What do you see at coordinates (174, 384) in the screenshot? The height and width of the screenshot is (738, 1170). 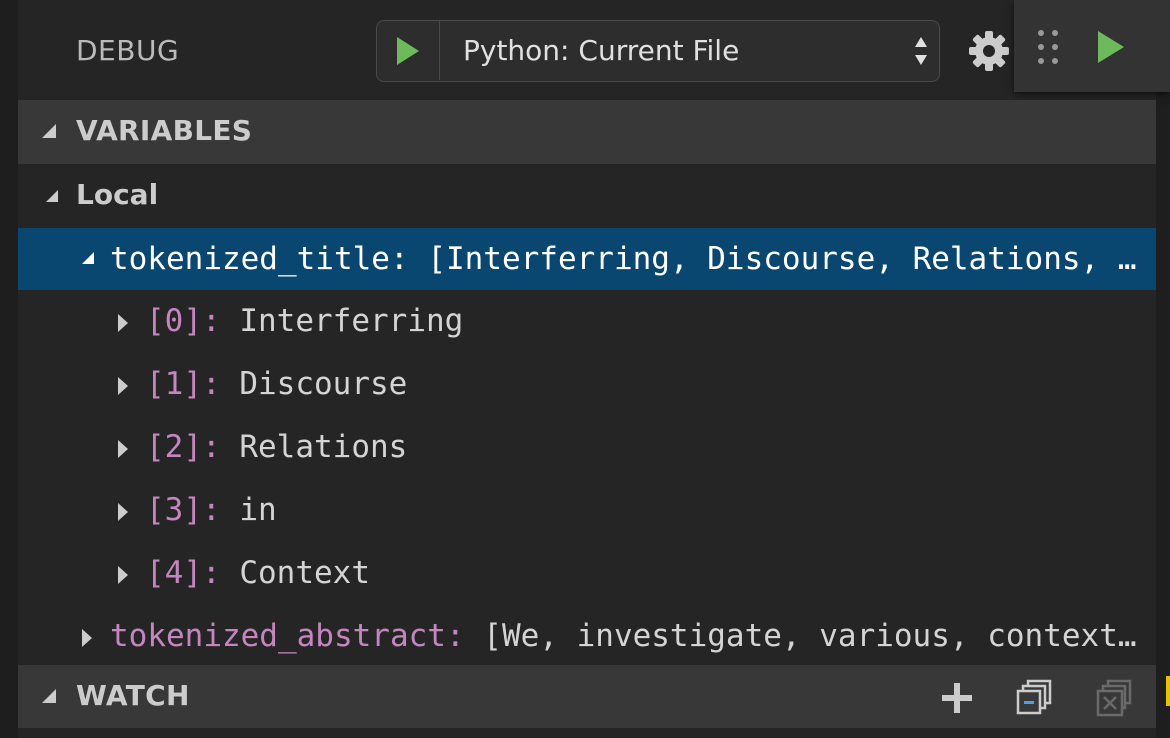 I see `item-index: [1]` at bounding box center [174, 384].